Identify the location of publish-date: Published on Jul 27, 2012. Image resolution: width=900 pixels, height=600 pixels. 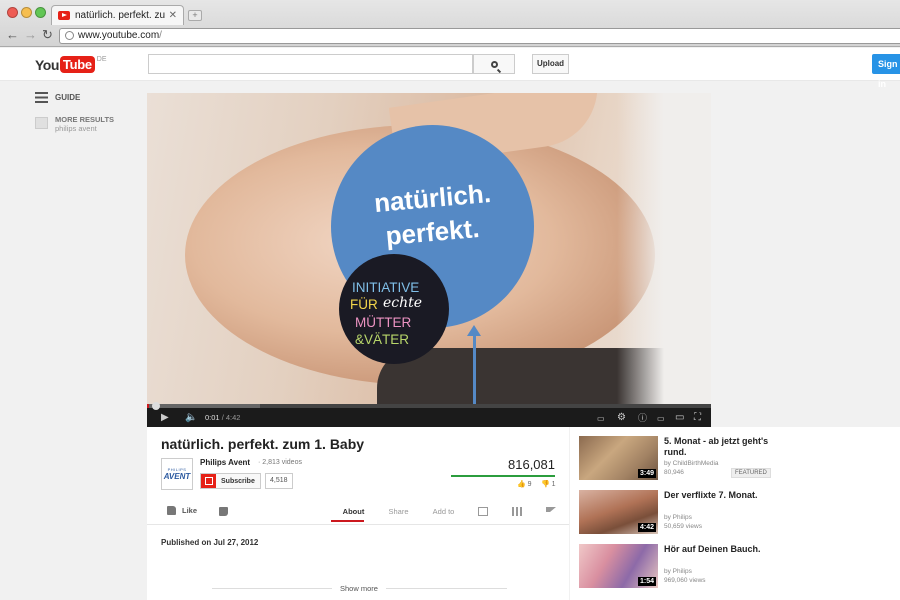
(210, 542).